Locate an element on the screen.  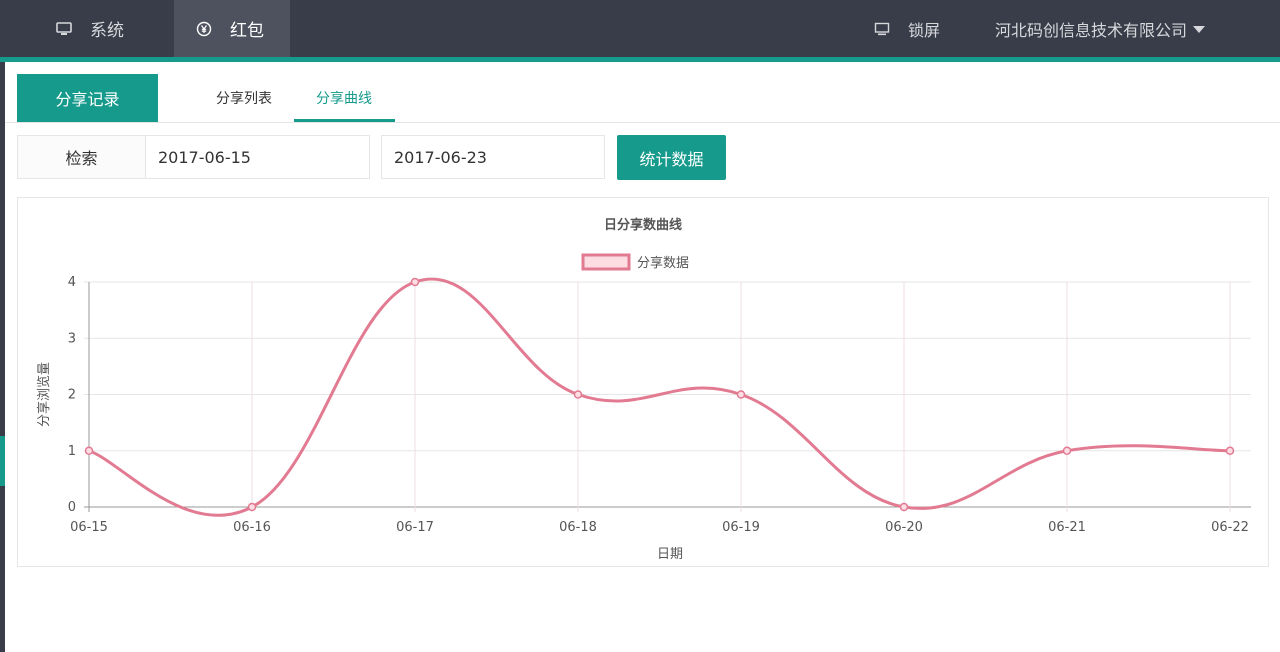
monitor-icon is located at coordinates (64, 29).